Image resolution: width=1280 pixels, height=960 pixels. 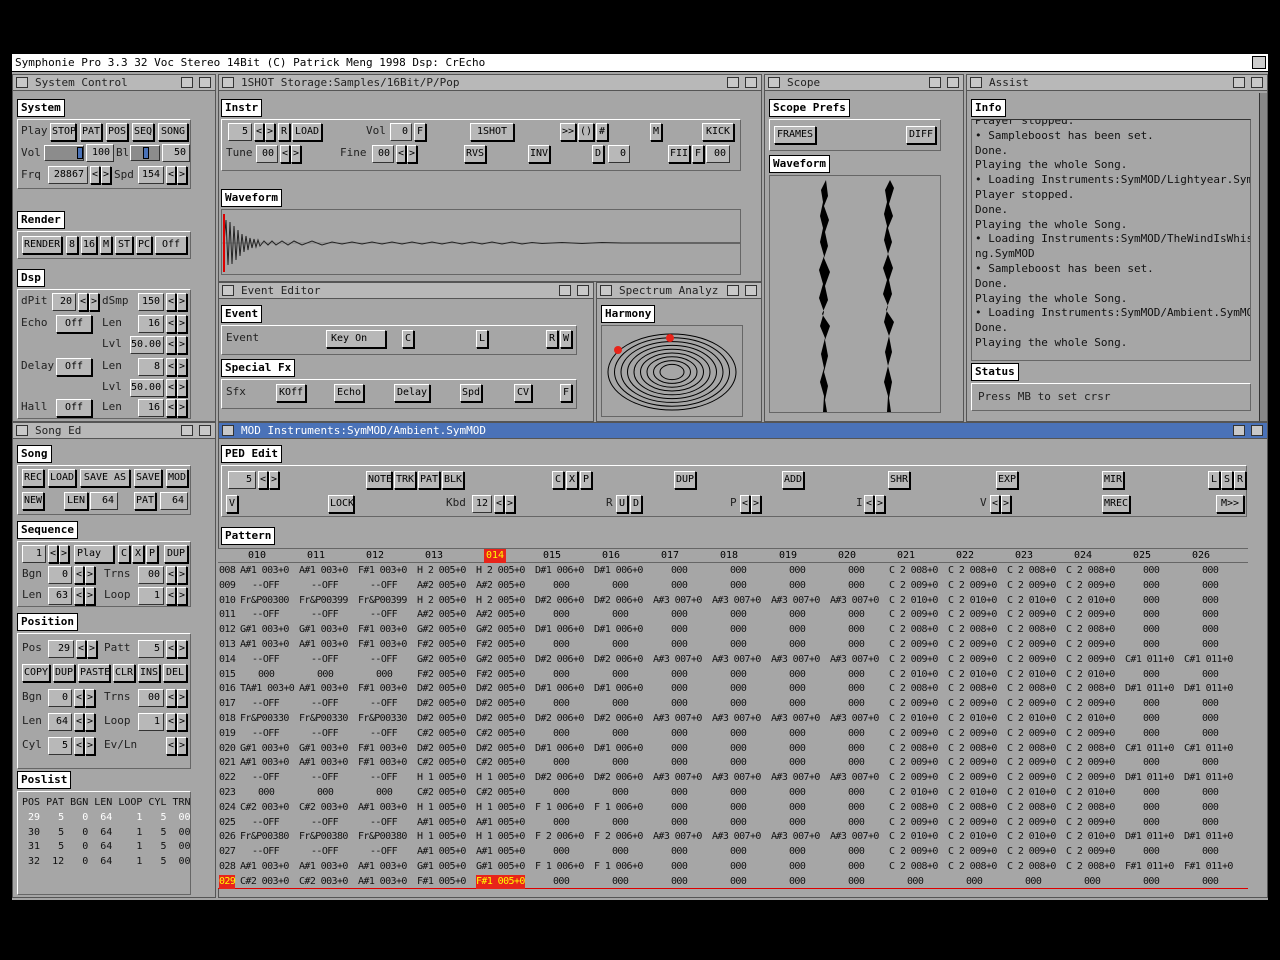 What do you see at coordinates (171, 746) in the screenshot?
I see `evln-left-arrow: <` at bounding box center [171, 746].